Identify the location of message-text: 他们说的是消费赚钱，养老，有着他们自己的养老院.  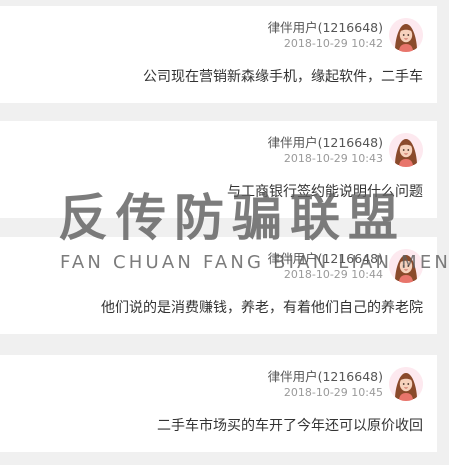
(262, 308).